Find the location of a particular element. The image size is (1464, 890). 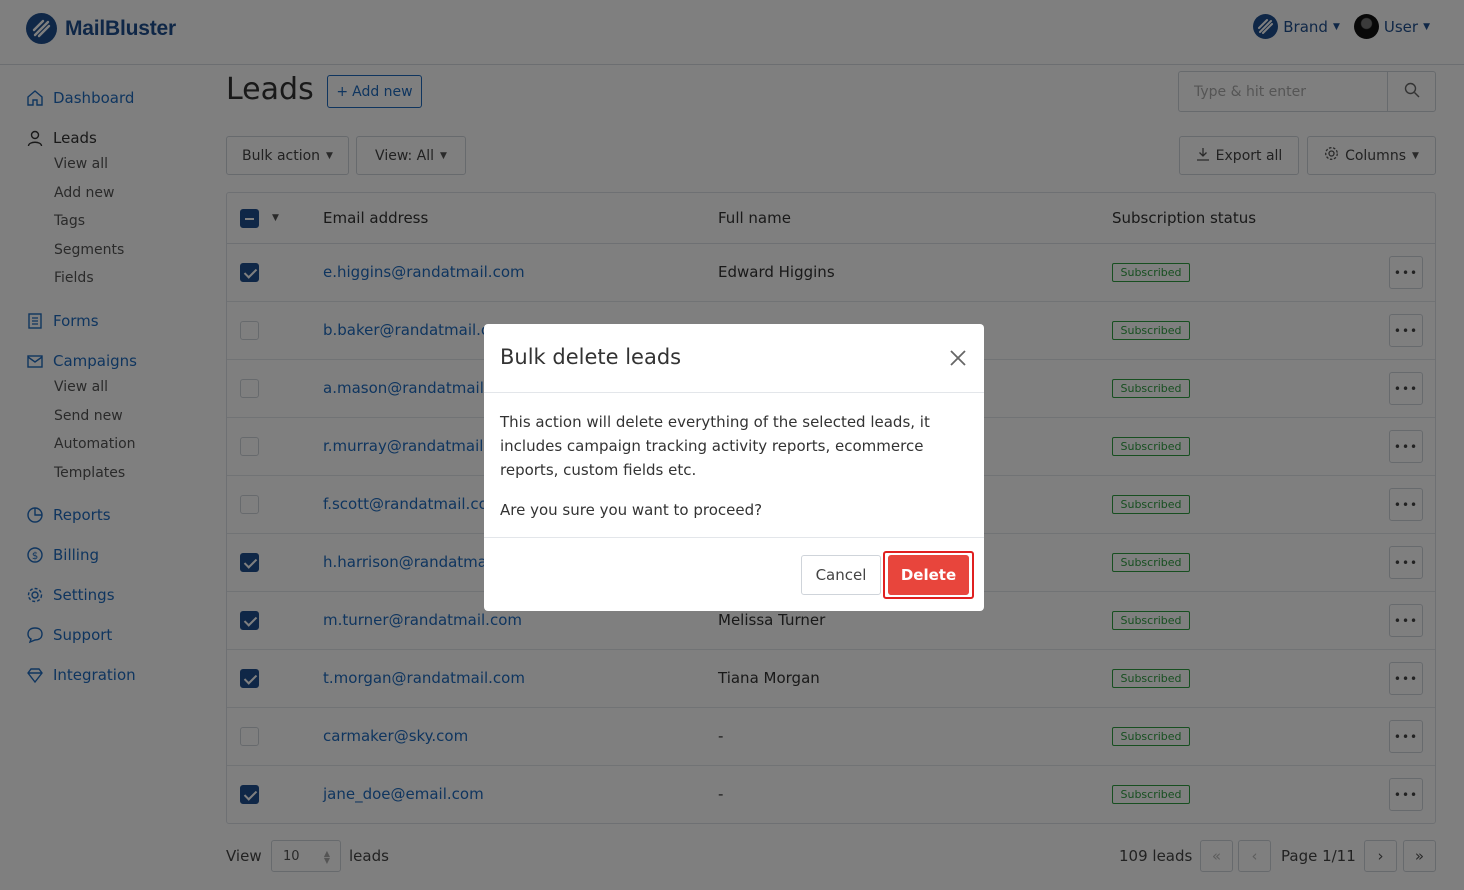

modal-header: Bulk delete leads is located at coordinates (734, 358).